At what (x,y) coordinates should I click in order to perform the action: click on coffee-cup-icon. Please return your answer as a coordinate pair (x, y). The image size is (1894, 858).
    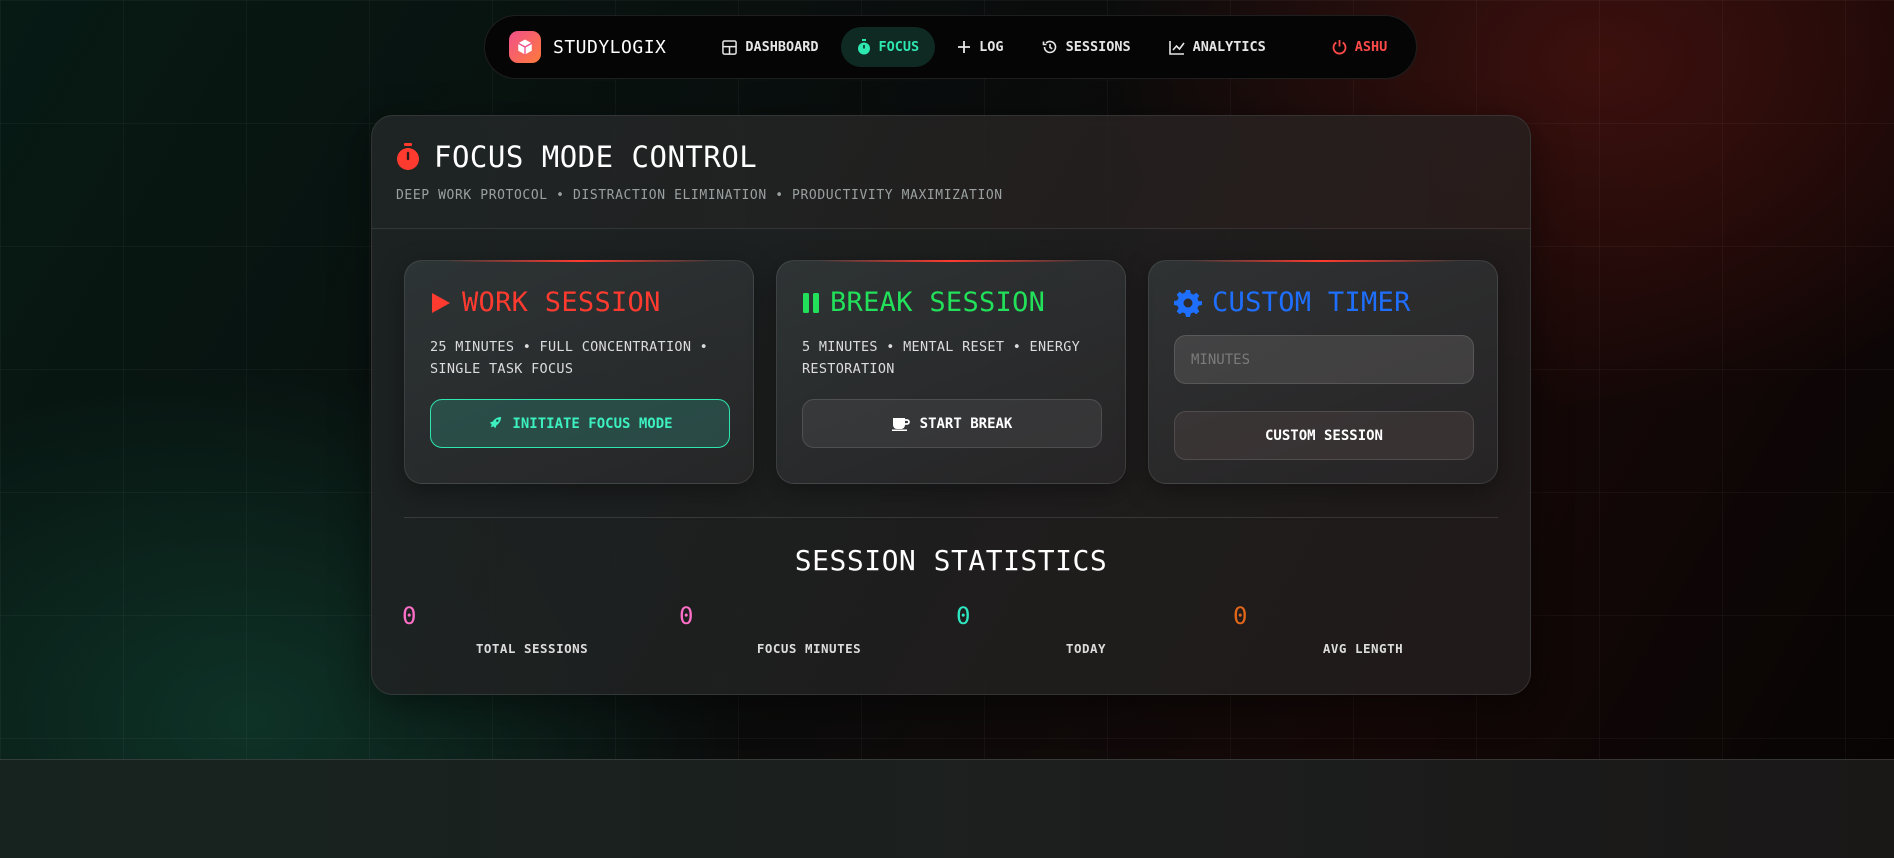
    Looking at the image, I should click on (900, 424).